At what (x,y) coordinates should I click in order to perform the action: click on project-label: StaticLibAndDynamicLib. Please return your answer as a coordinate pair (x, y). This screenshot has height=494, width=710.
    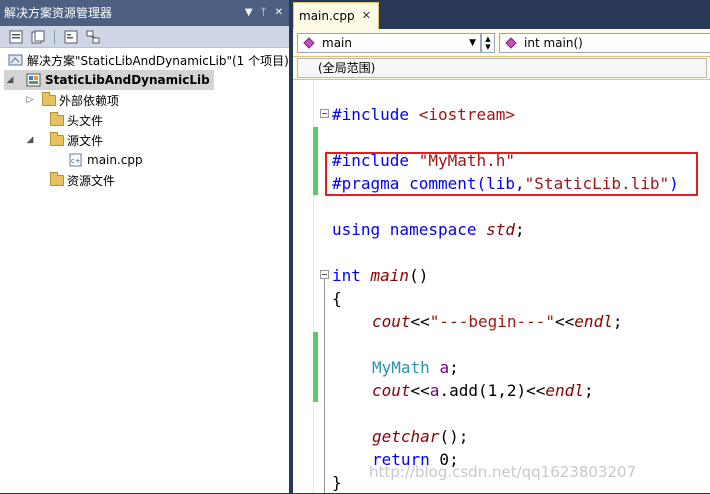
    Looking at the image, I should click on (127, 80).